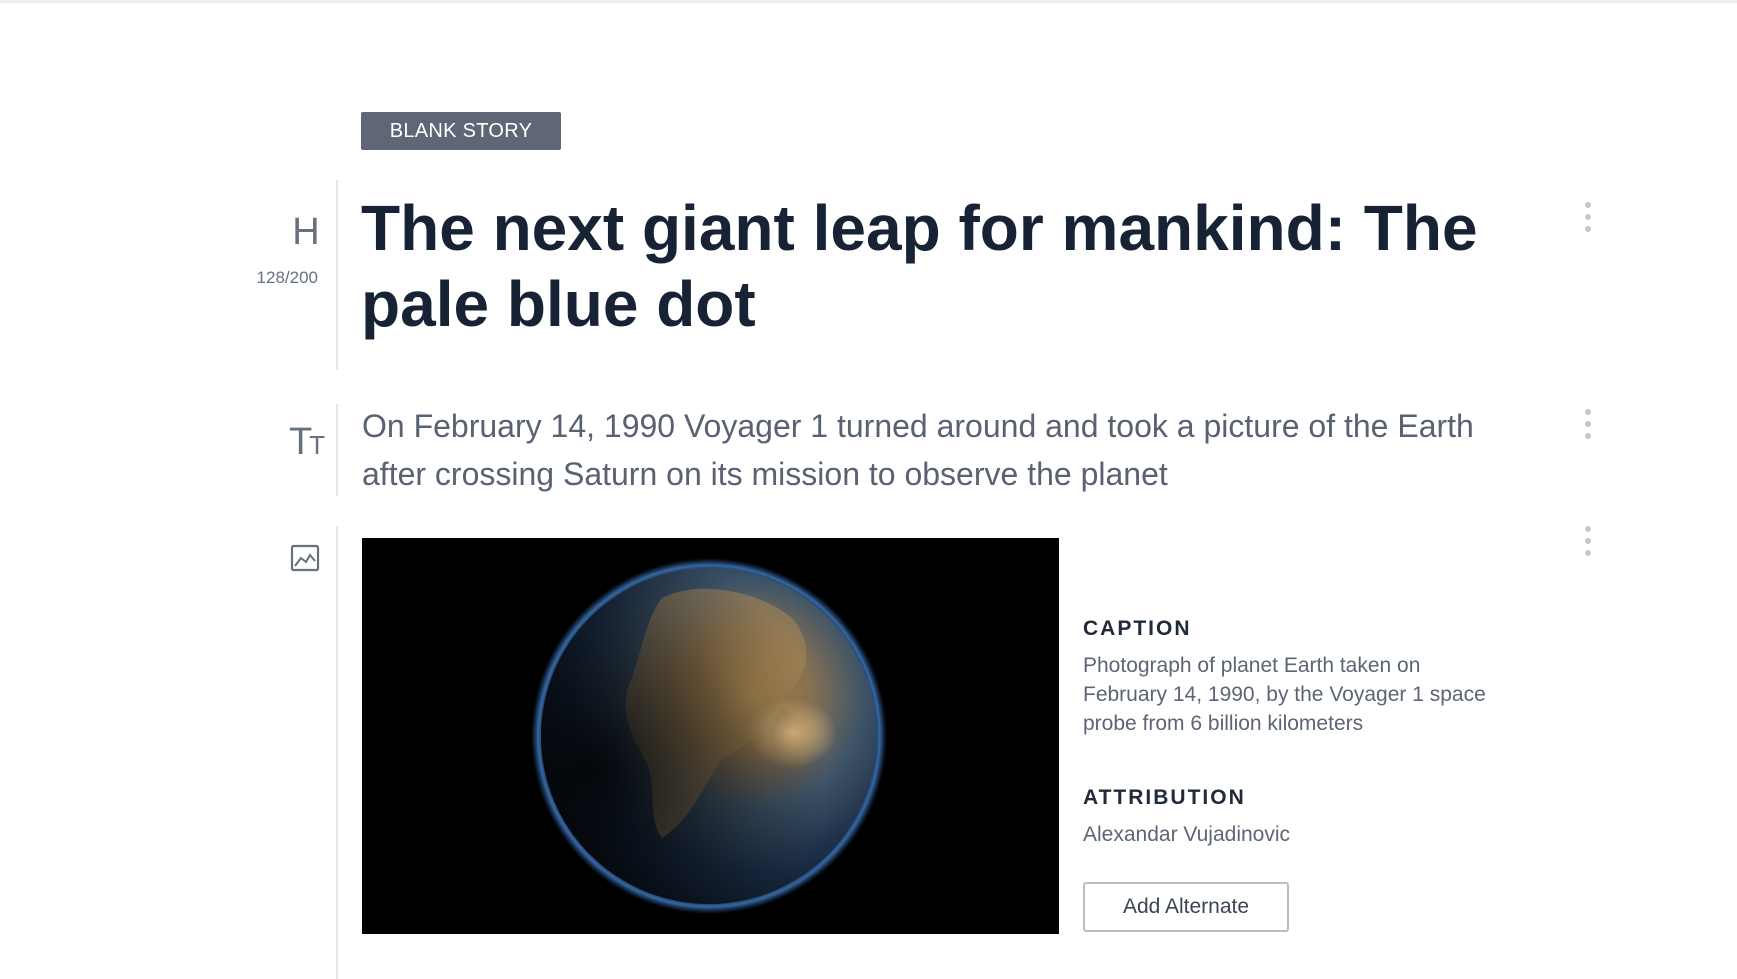  I want to click on subheadline-more-options-button, so click(1588, 424).